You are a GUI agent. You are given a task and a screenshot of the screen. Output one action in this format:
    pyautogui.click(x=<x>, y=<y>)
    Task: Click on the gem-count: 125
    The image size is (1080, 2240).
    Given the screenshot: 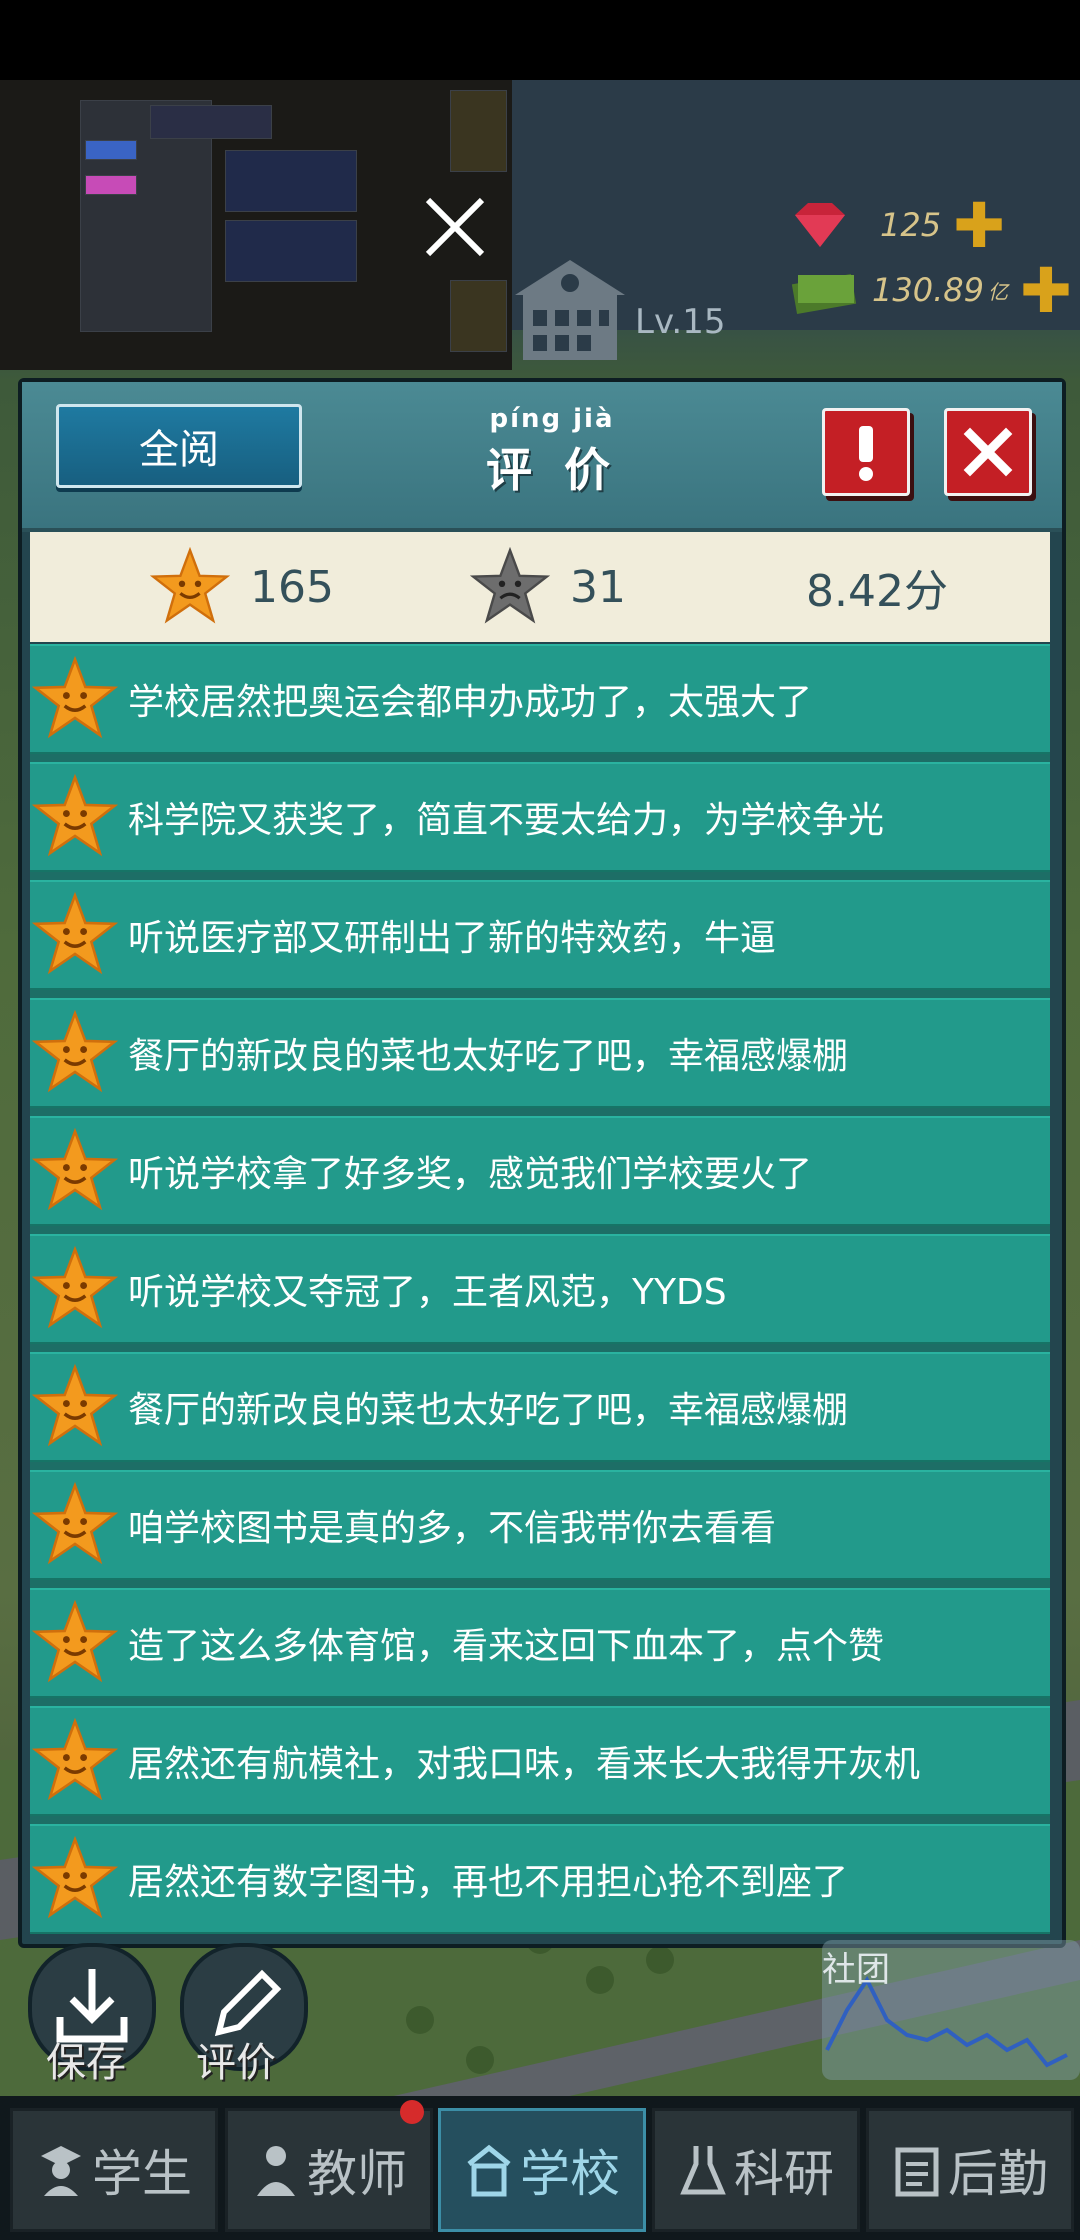 What is the action you would take?
    pyautogui.click(x=911, y=225)
    